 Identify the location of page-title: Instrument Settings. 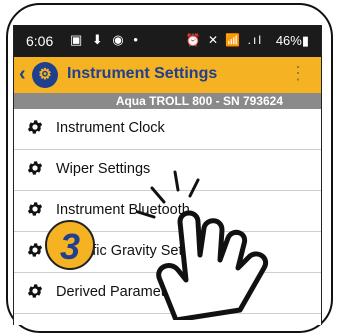
(142, 73).